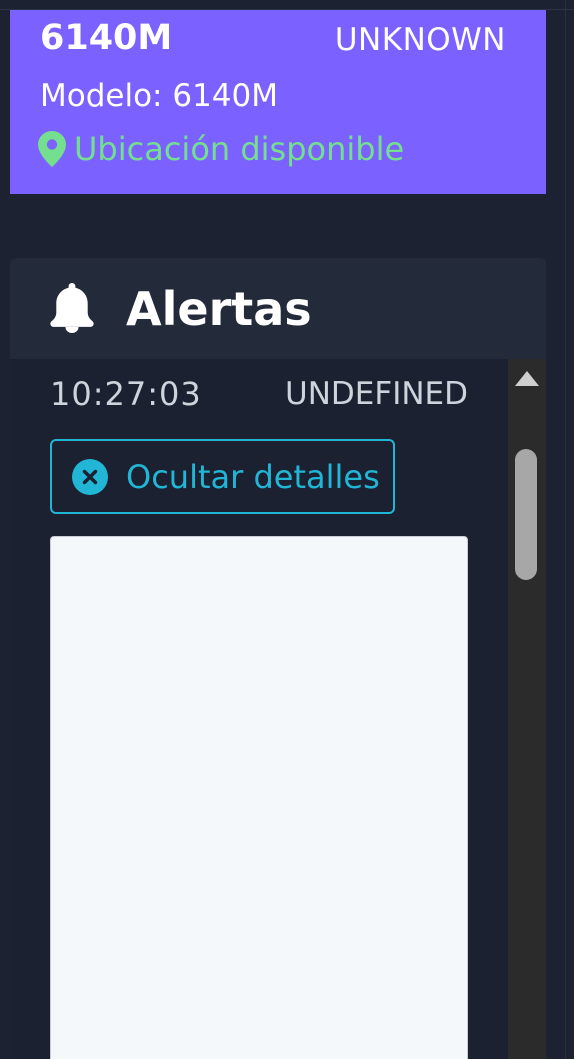 This screenshot has height=1059, width=574. I want to click on vehicle-location: Ubicación disponible, so click(221, 149).